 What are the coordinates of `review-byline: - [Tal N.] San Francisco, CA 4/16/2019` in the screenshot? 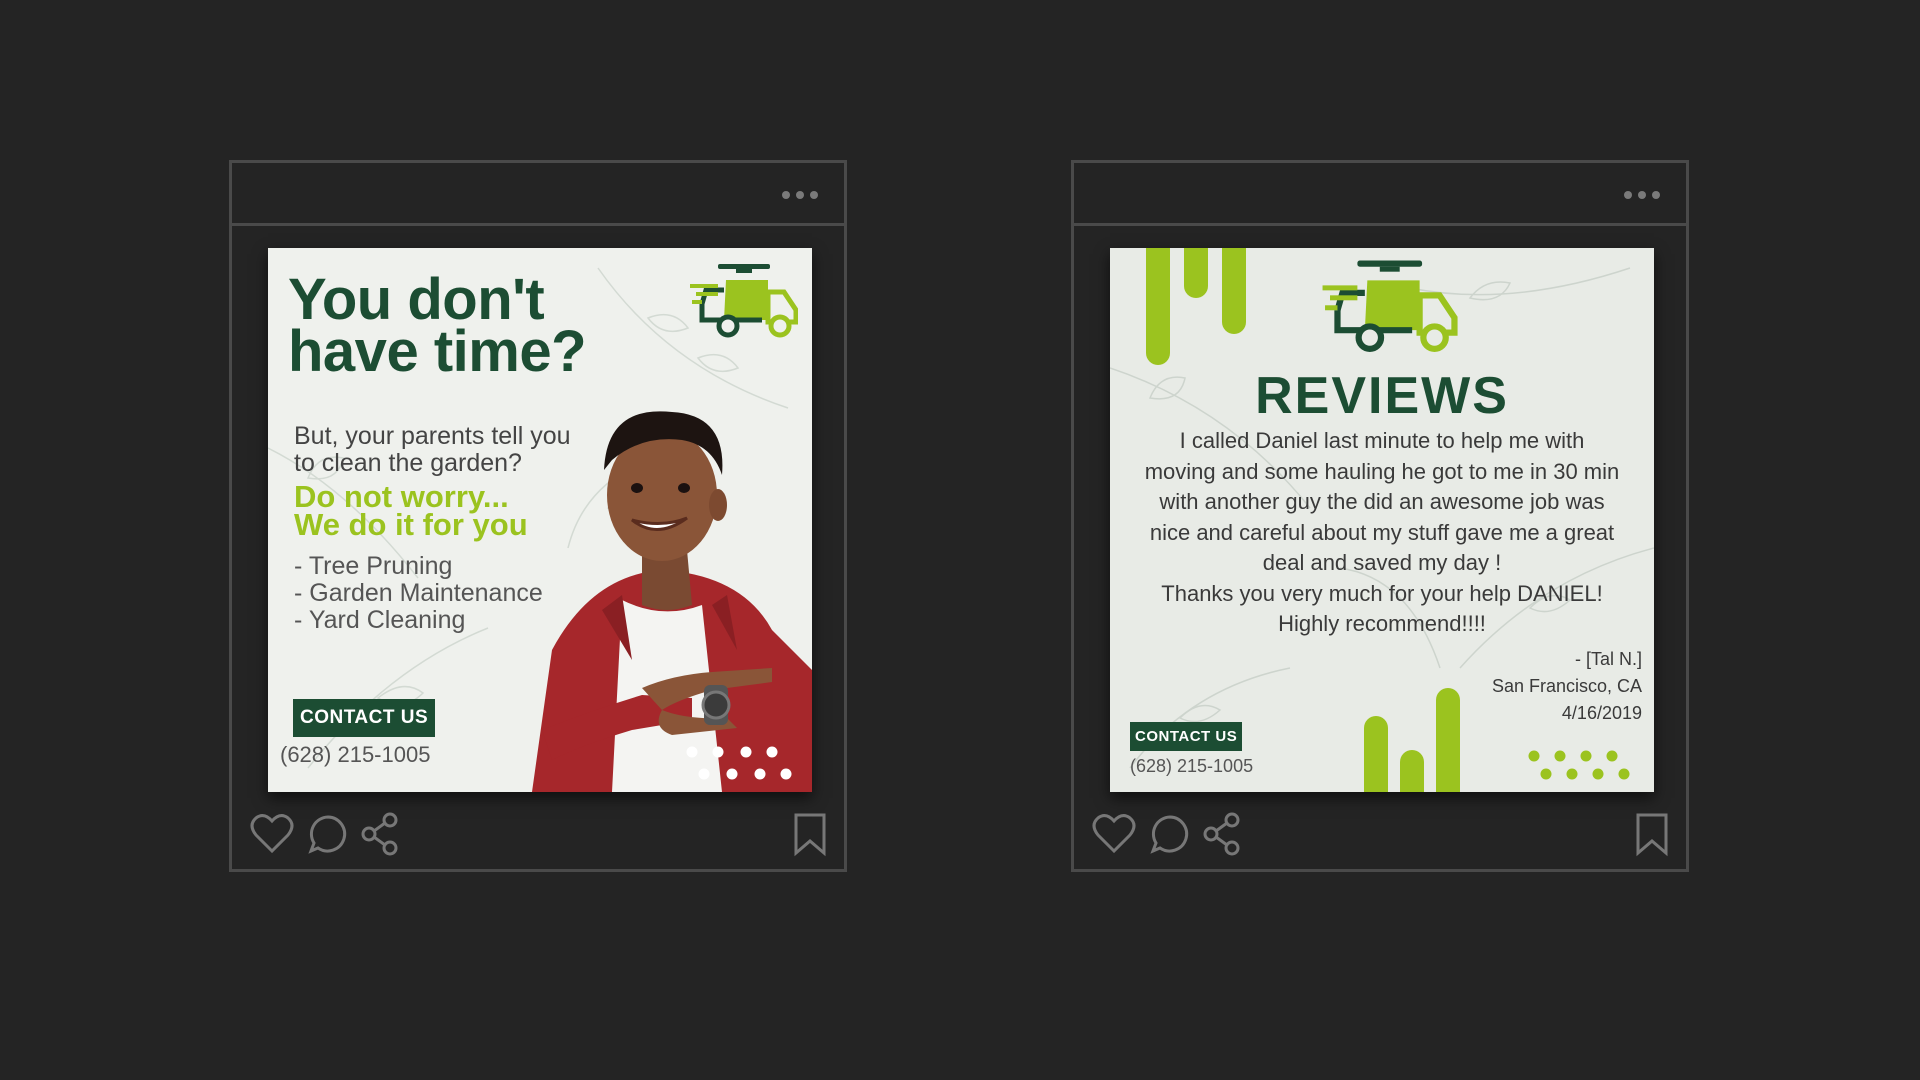 It's located at (1567, 686).